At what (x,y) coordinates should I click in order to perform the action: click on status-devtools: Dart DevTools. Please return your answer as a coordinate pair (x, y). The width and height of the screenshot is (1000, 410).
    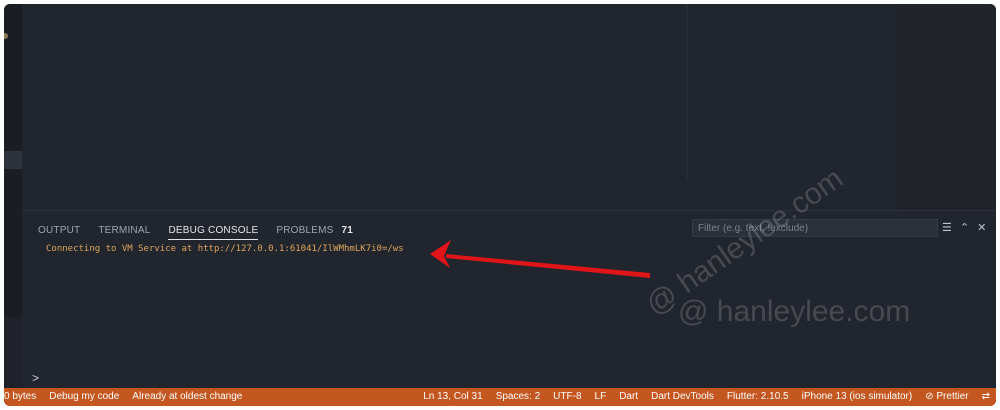
    Looking at the image, I should click on (682, 396).